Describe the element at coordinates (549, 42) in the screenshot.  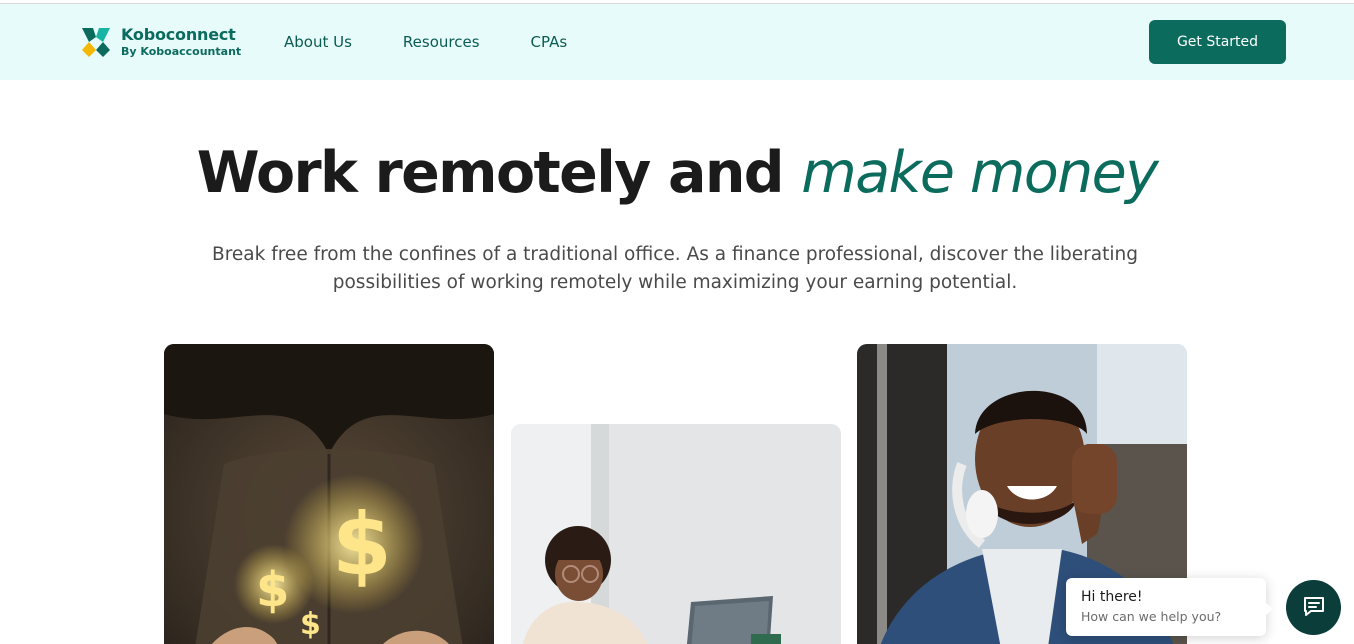
I see `nav-cpas: CPAs` at that location.